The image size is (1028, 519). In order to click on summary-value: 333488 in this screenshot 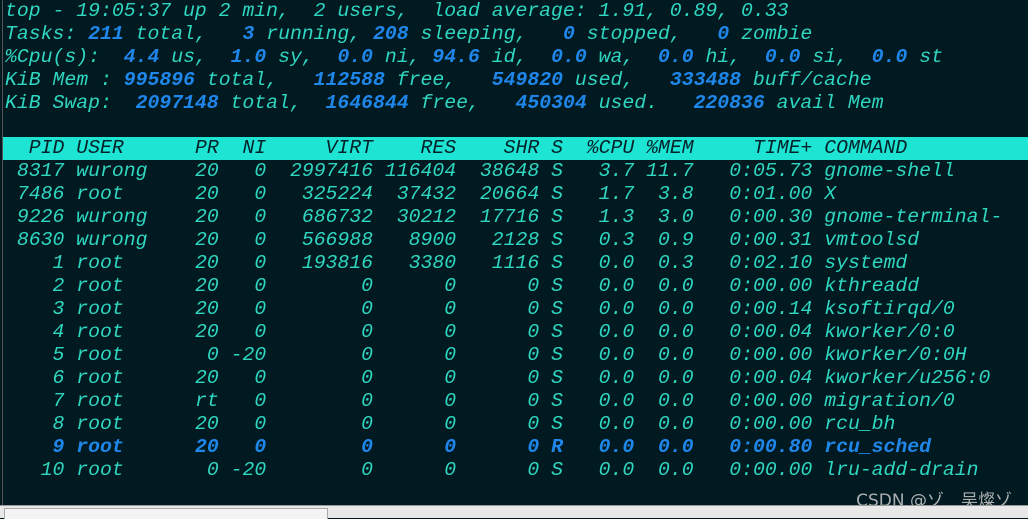, I will do `click(705, 80)`.